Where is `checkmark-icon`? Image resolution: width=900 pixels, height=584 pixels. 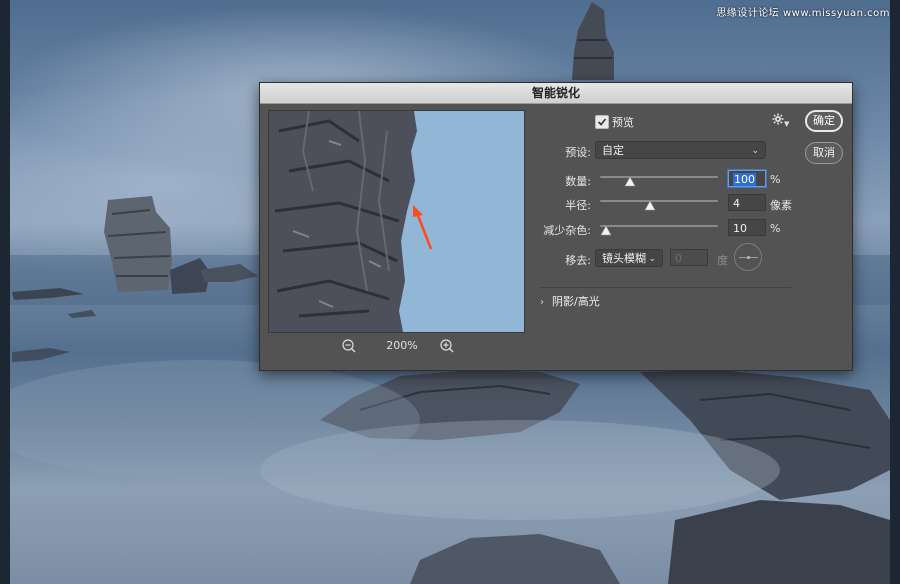 checkmark-icon is located at coordinates (602, 122).